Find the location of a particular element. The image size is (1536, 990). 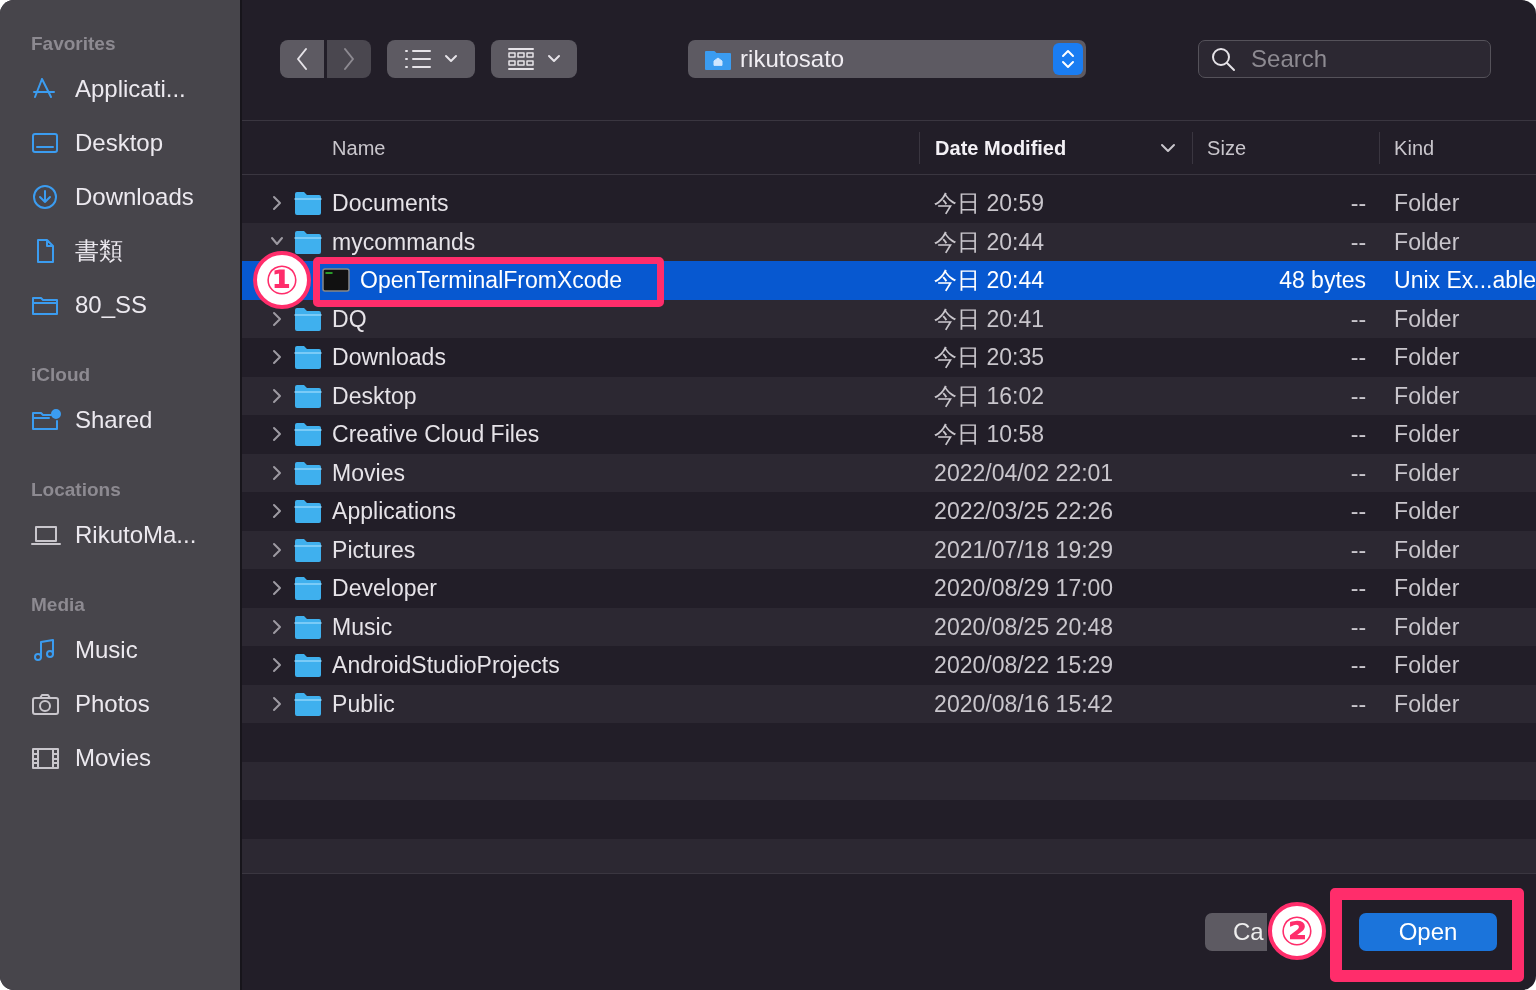

forward-button is located at coordinates (349, 59).